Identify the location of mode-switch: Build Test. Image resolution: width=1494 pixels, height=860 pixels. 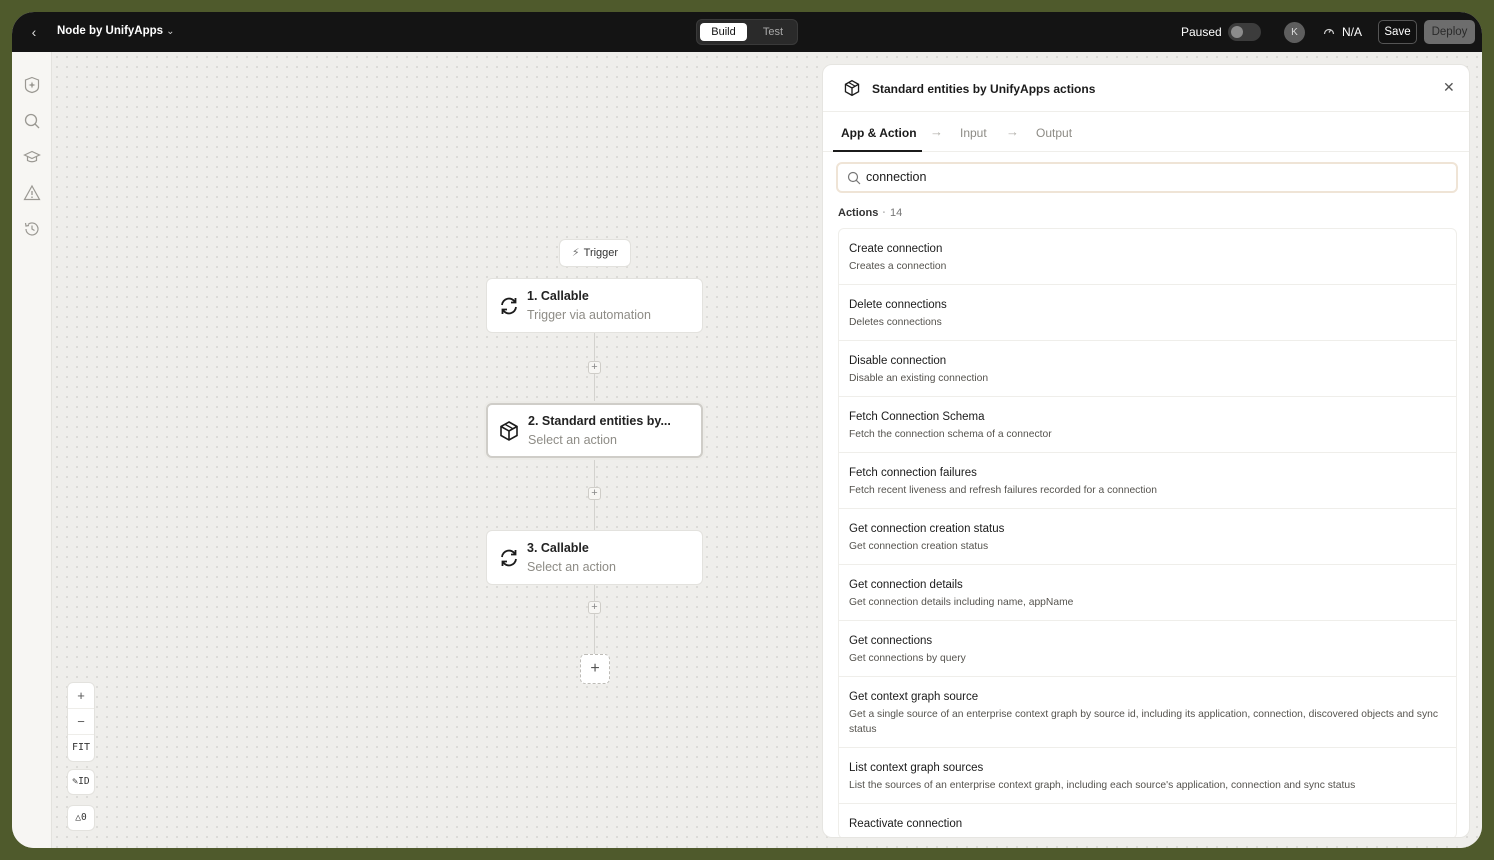
(747, 32).